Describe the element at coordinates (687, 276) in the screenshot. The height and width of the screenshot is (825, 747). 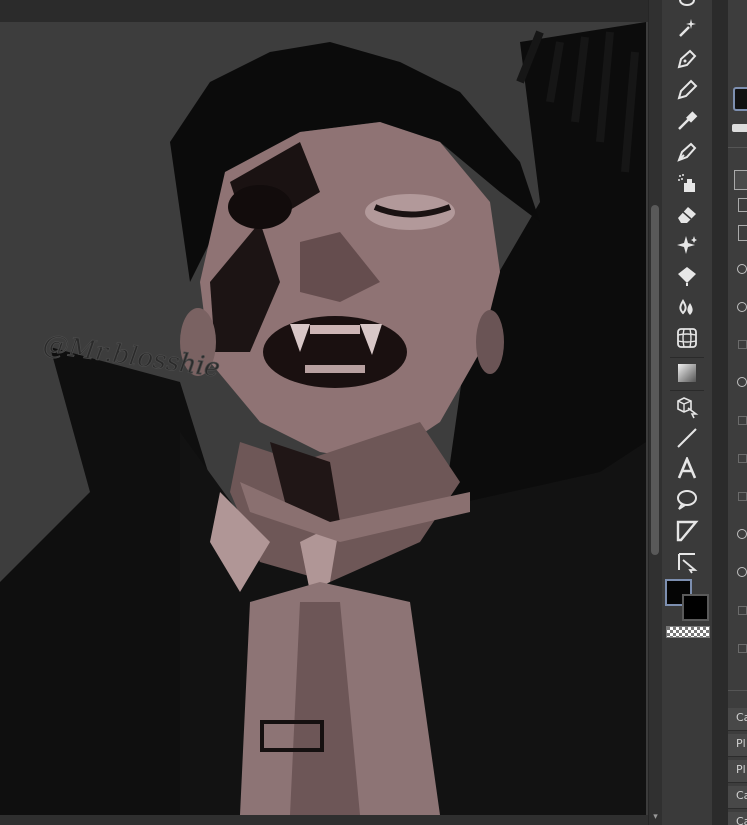
I see `fill-bucket-icon` at that location.